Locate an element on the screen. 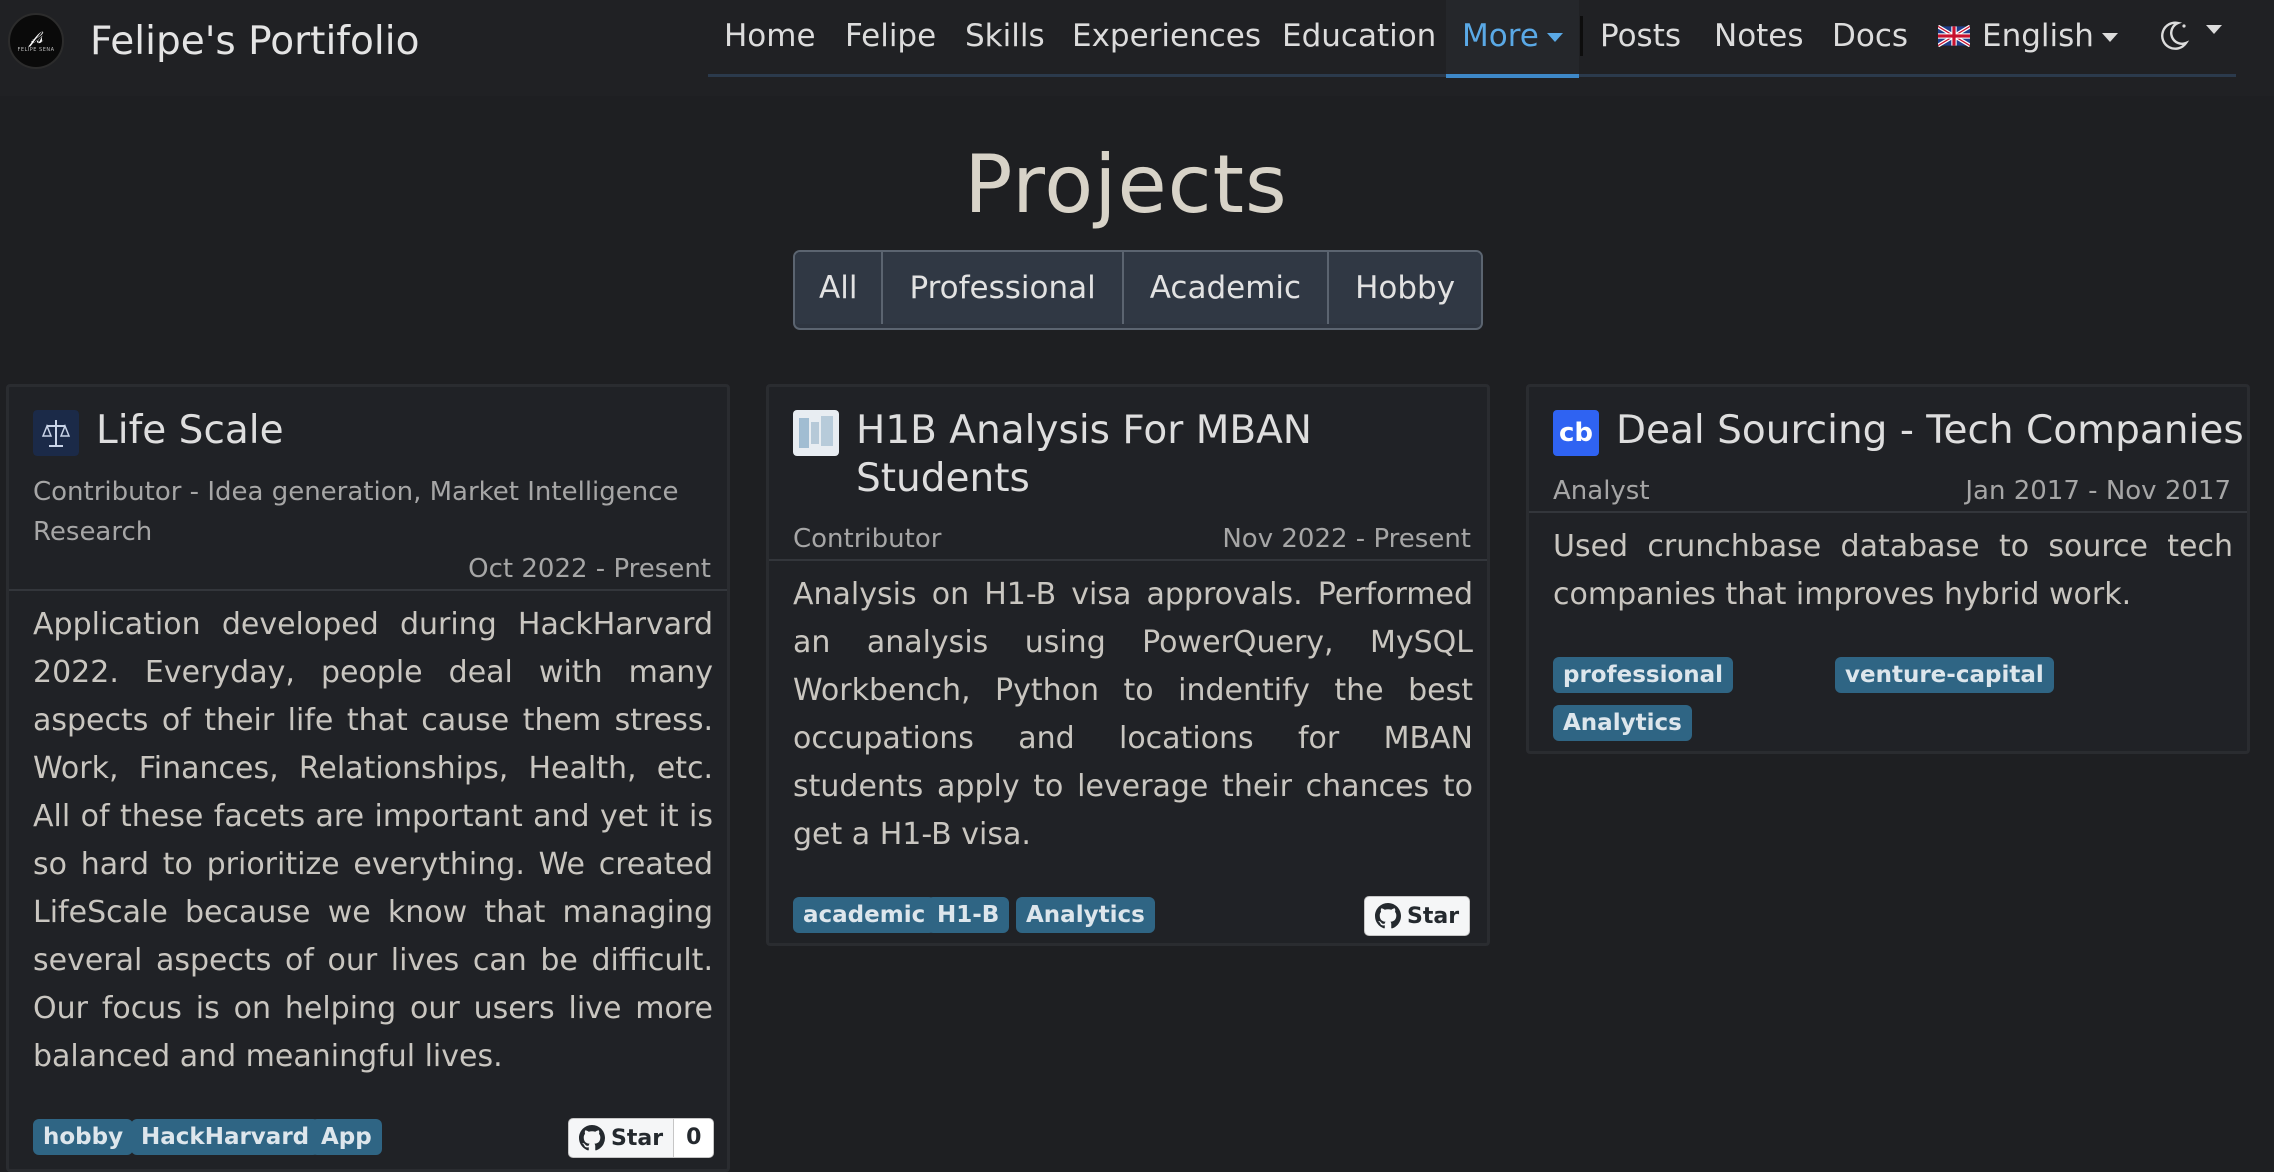 The height and width of the screenshot is (1172, 2274). project-date: Nov 2022 - Present is located at coordinates (1346, 539).